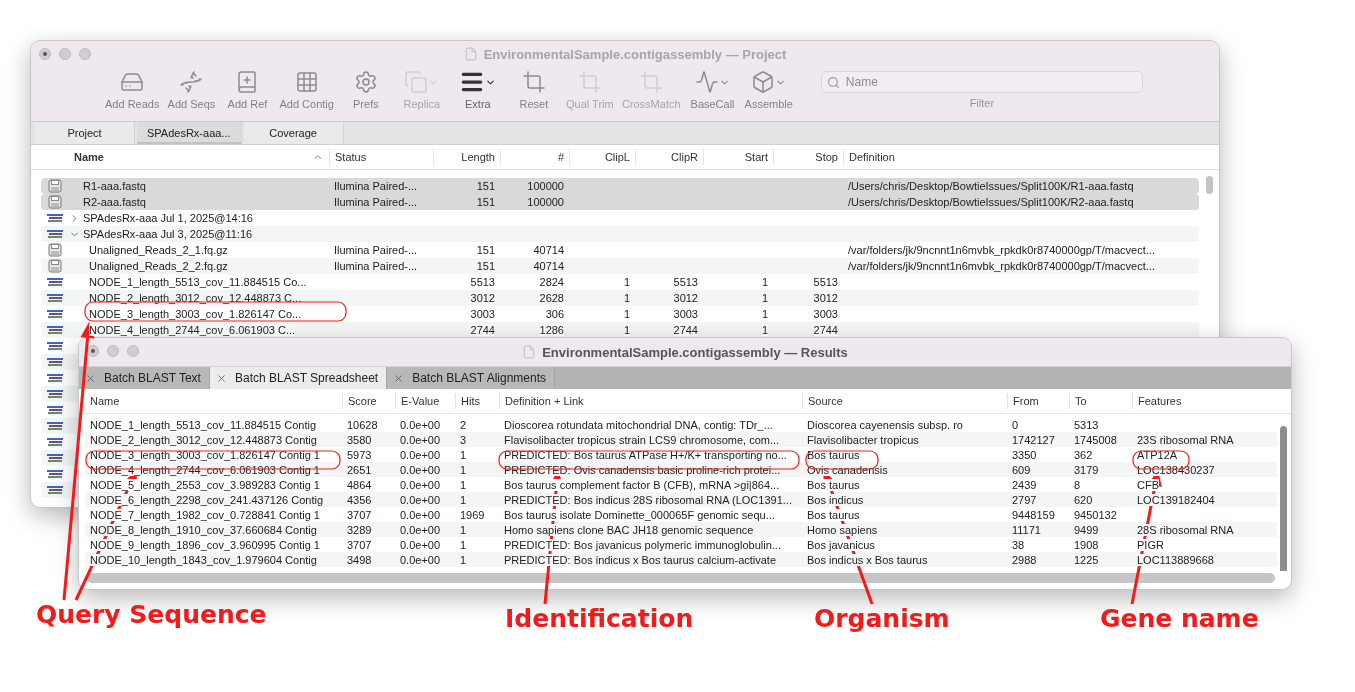 The height and width of the screenshot is (692, 1355). What do you see at coordinates (472, 514) in the screenshot?
I see `table-cell: 1969` at bounding box center [472, 514].